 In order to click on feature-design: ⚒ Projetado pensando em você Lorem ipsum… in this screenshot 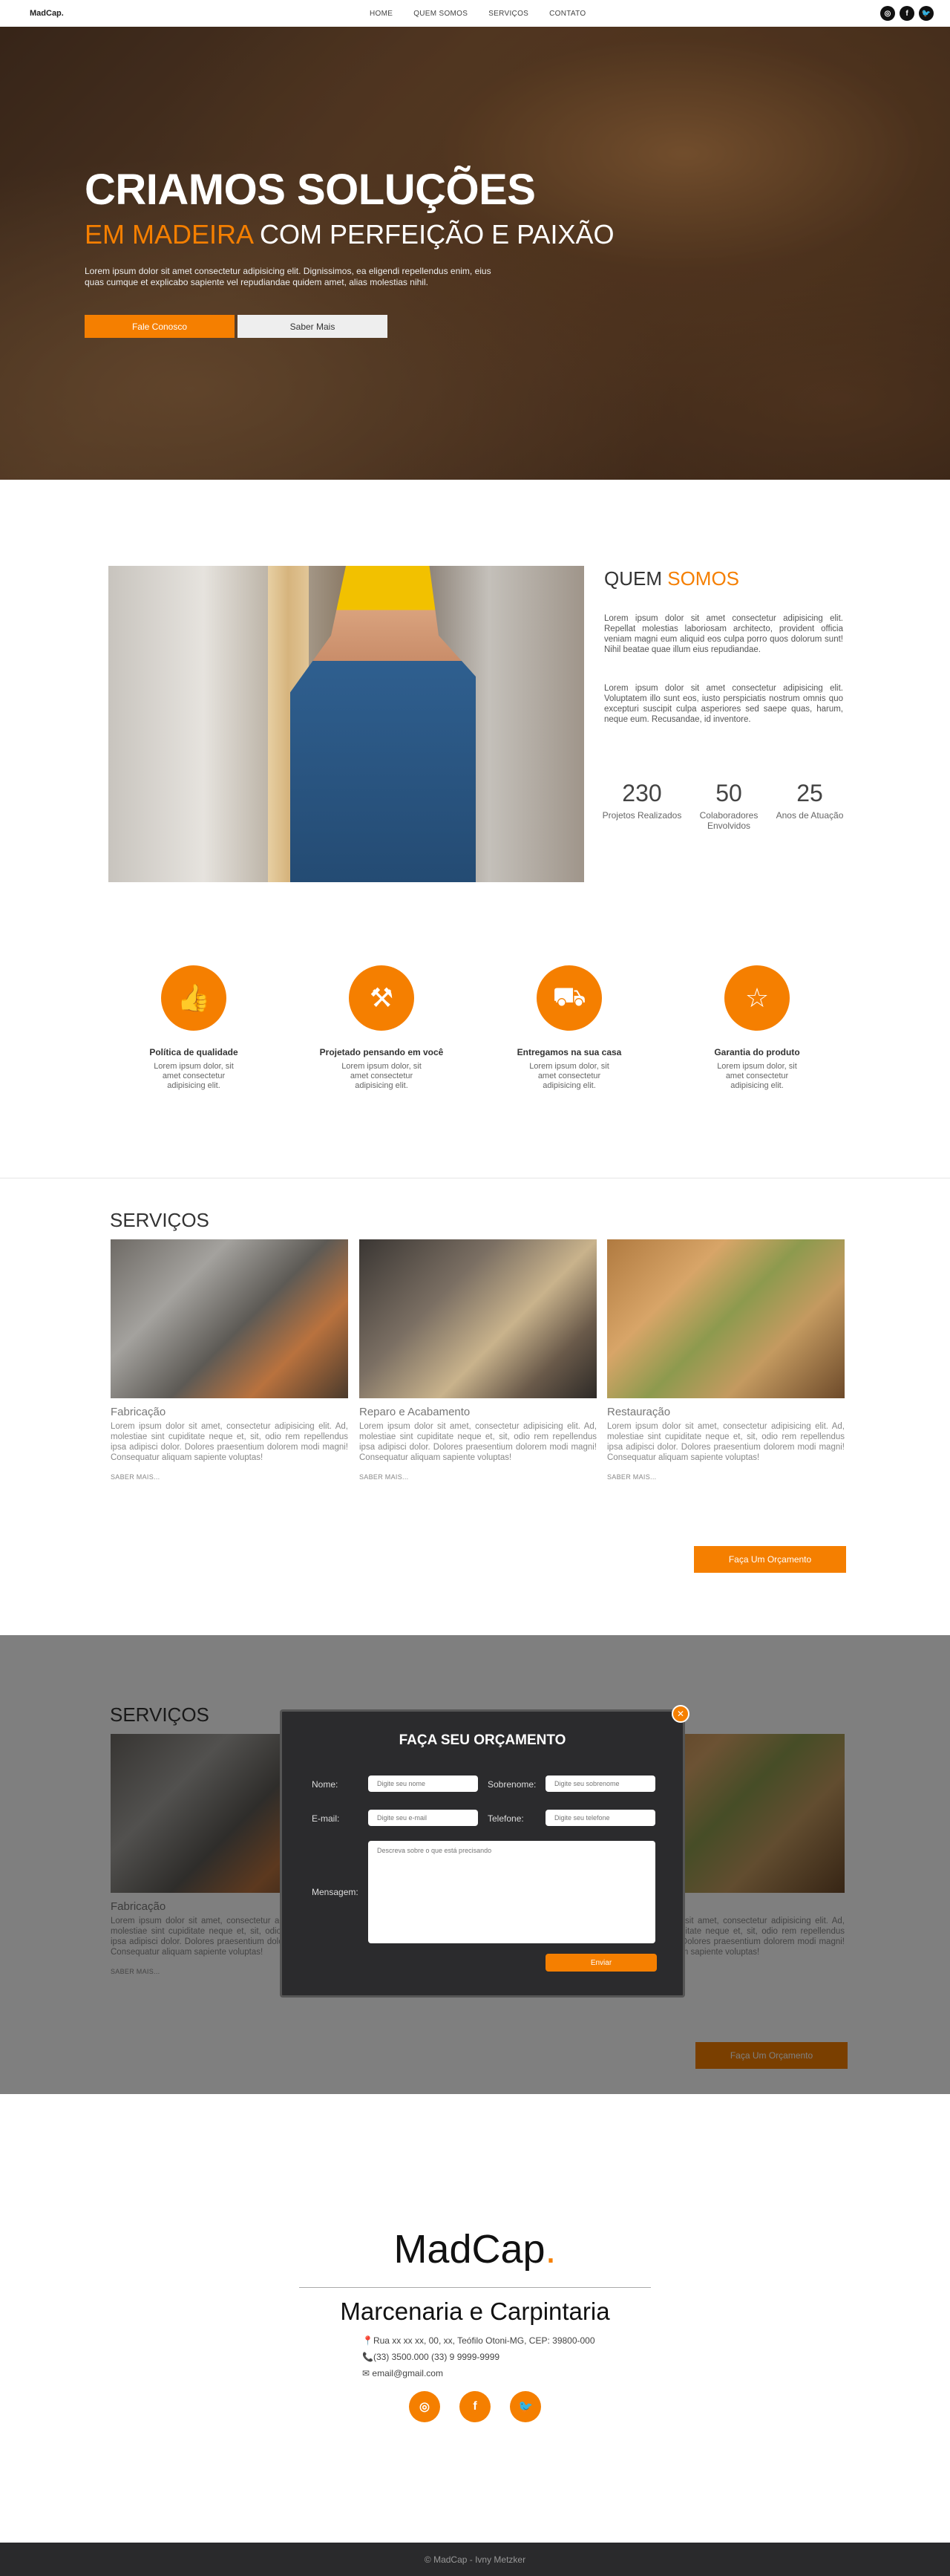, I will do `click(381, 1028)`.